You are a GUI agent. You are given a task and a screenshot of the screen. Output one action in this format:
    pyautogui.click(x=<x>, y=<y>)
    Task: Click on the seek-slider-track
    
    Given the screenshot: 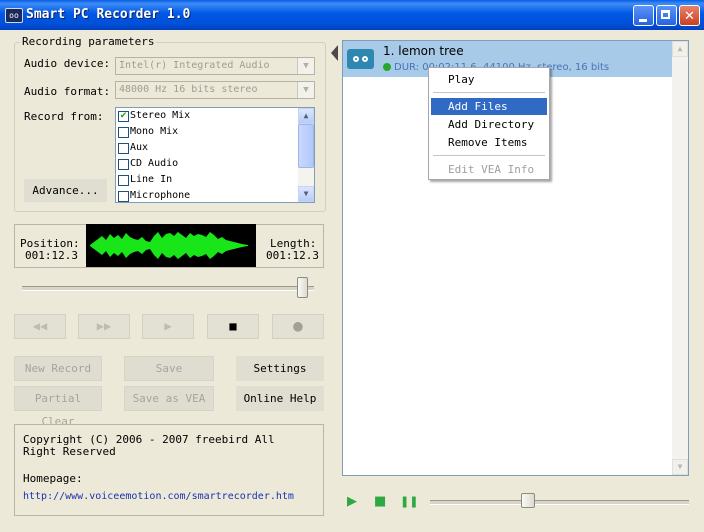 What is the action you would take?
    pyautogui.click(x=168, y=288)
    